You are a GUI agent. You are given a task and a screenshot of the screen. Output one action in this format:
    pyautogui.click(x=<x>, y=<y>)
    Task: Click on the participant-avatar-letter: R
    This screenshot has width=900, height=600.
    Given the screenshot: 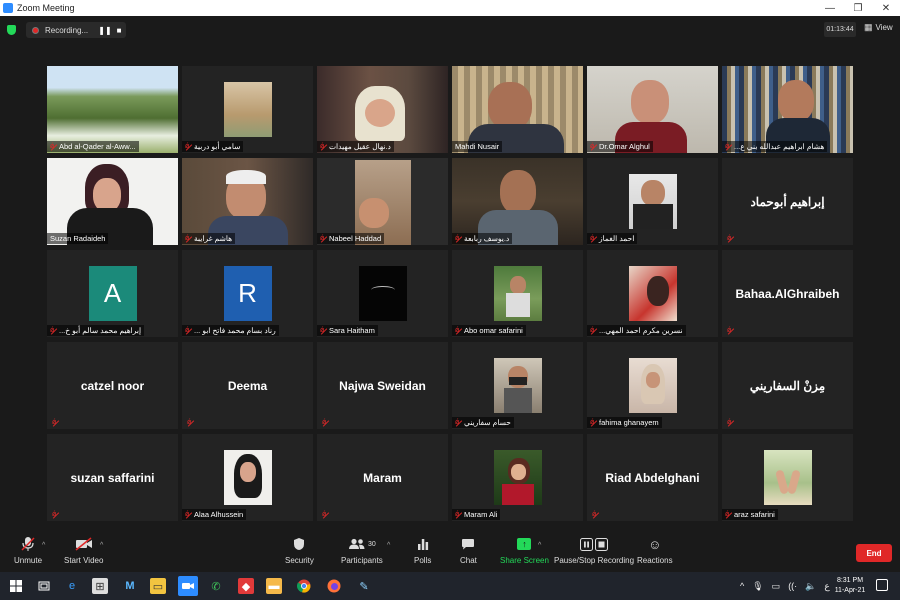 What is the action you would take?
    pyautogui.click(x=247, y=293)
    